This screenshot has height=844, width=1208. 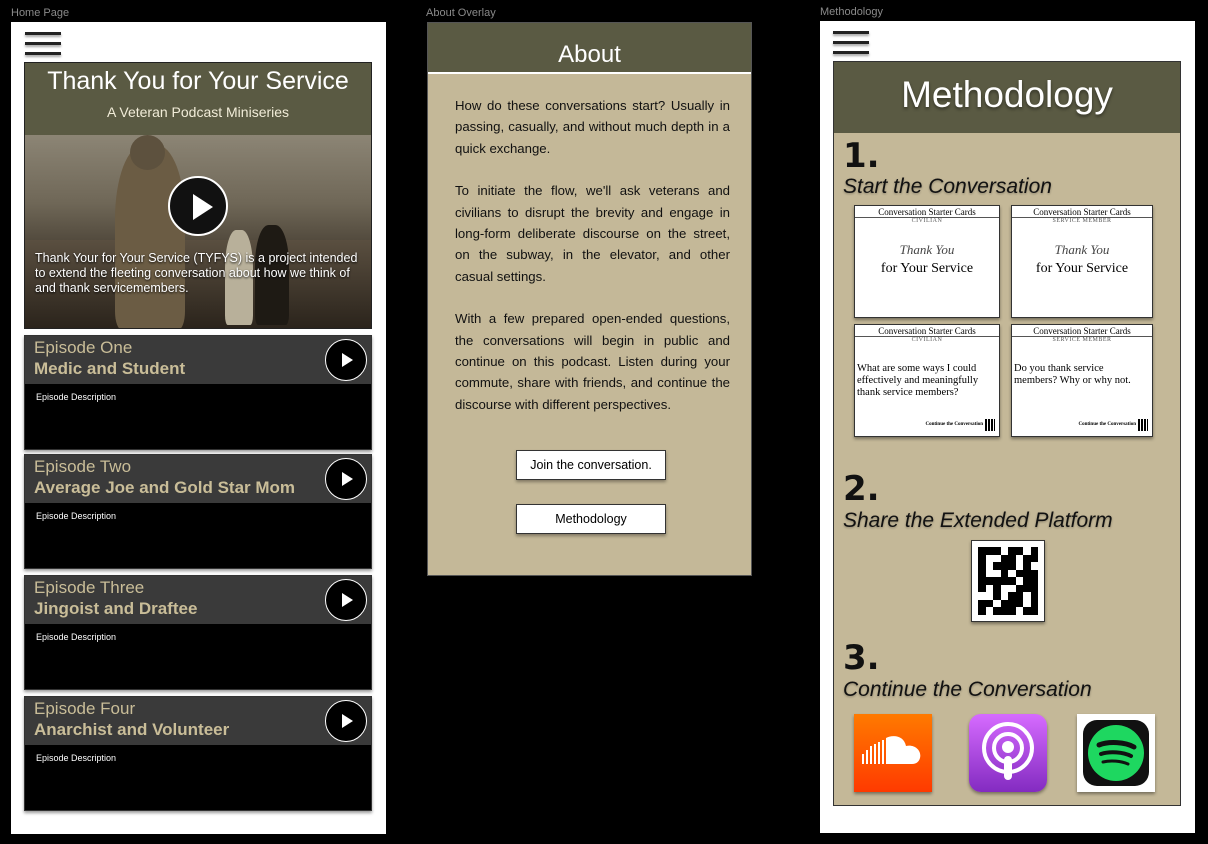 I want to click on card-tag: CIVILIAN, so click(x=927, y=221).